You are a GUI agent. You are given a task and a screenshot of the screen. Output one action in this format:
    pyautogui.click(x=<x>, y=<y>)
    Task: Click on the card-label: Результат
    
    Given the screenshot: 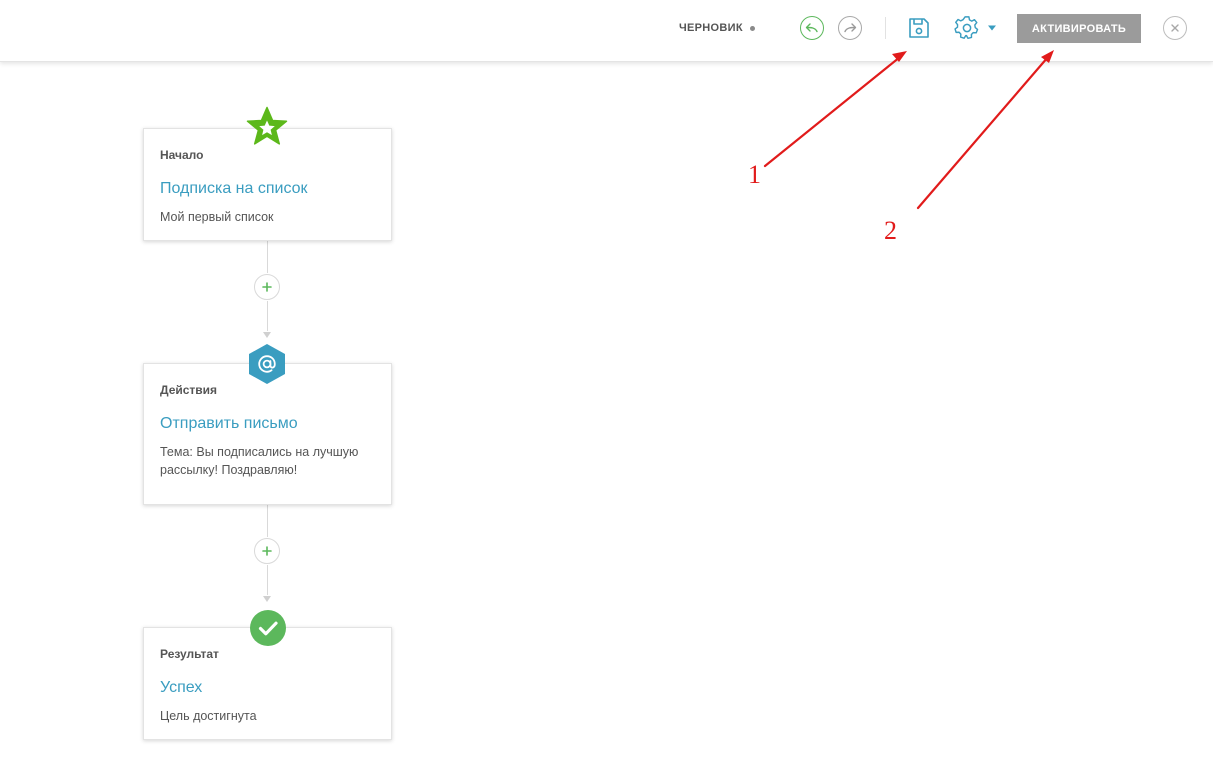 What is the action you would take?
    pyautogui.click(x=189, y=654)
    